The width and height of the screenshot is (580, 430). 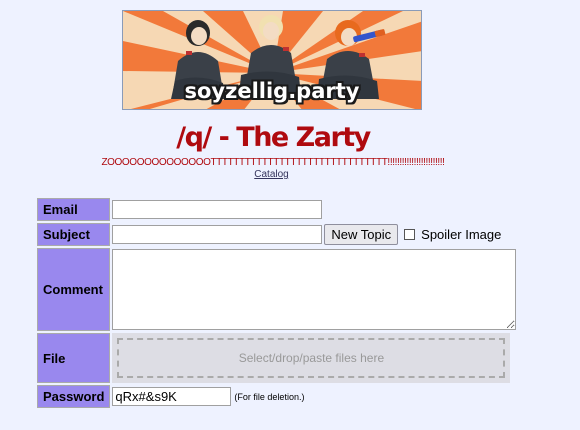 I want to click on comment-label: Comment, so click(x=74, y=289).